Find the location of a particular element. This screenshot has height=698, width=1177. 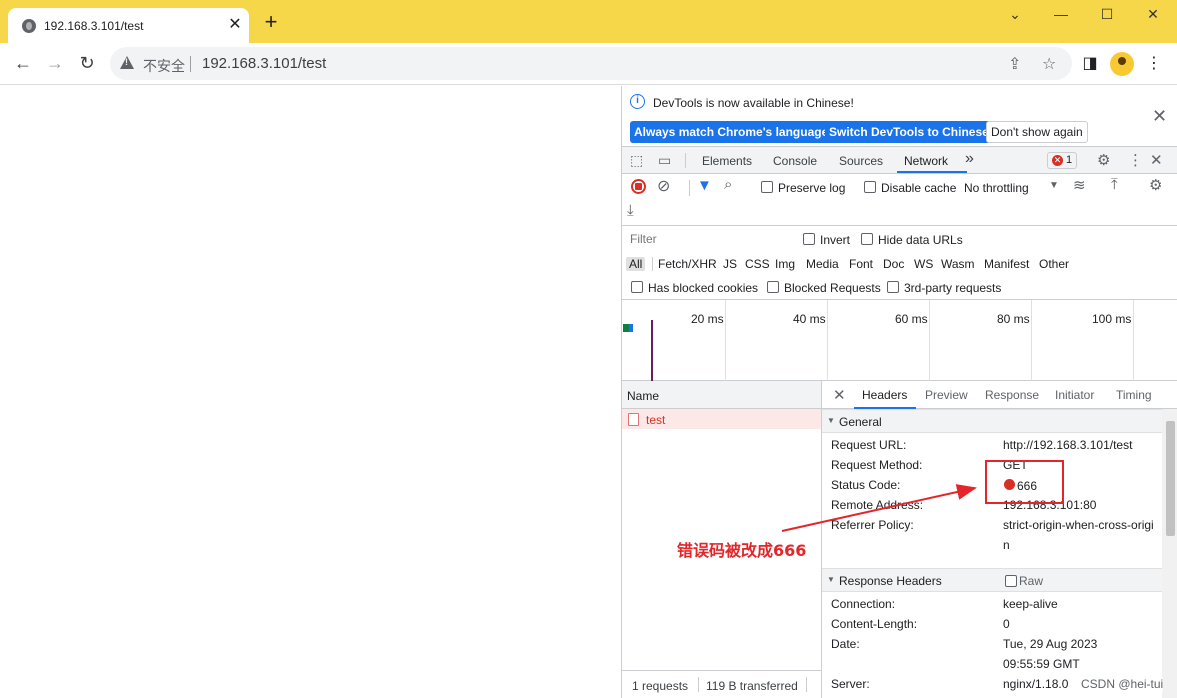

filter-js: JS is located at coordinates (730, 264).